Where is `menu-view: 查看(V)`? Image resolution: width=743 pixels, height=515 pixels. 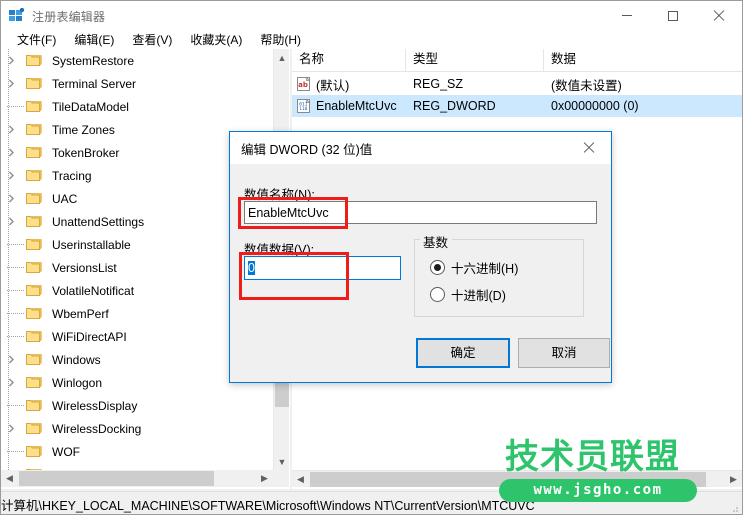
menu-view: 查看(V) is located at coordinates (152, 40).